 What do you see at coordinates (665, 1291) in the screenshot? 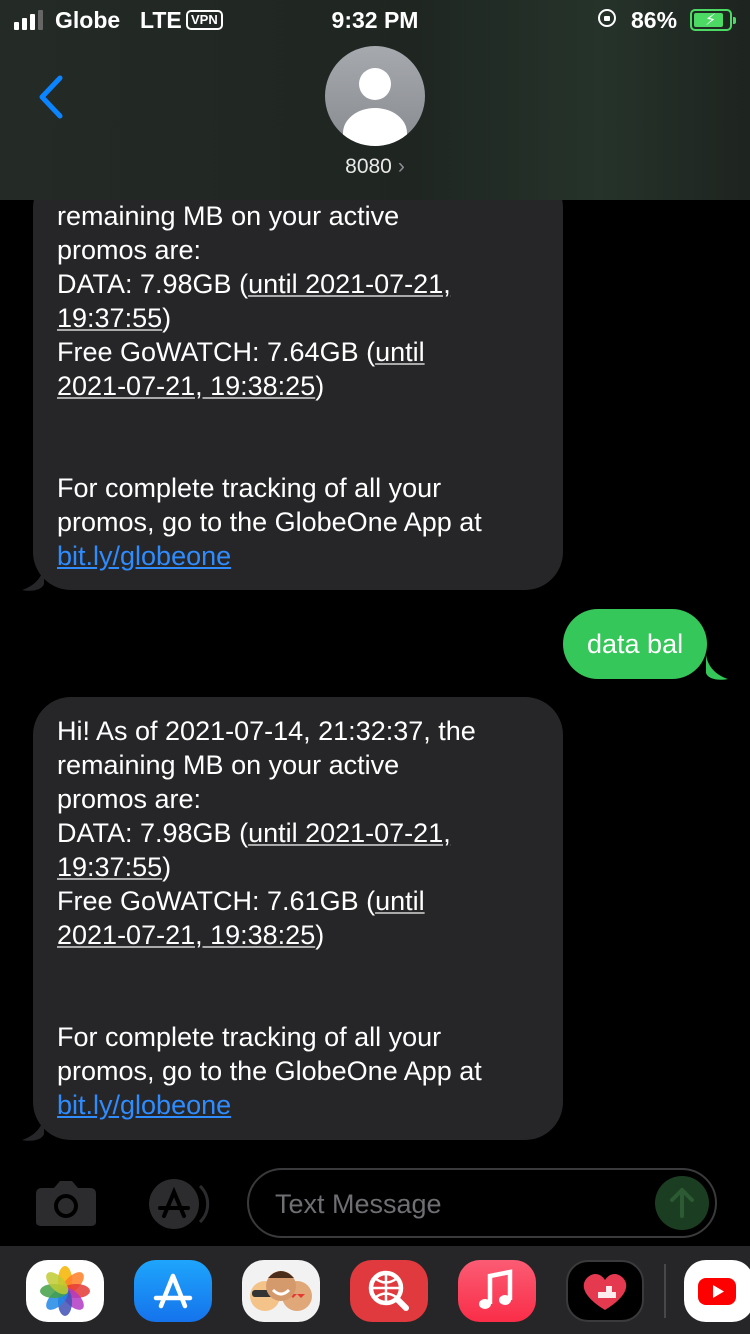
I see `drawer-divider` at bounding box center [665, 1291].